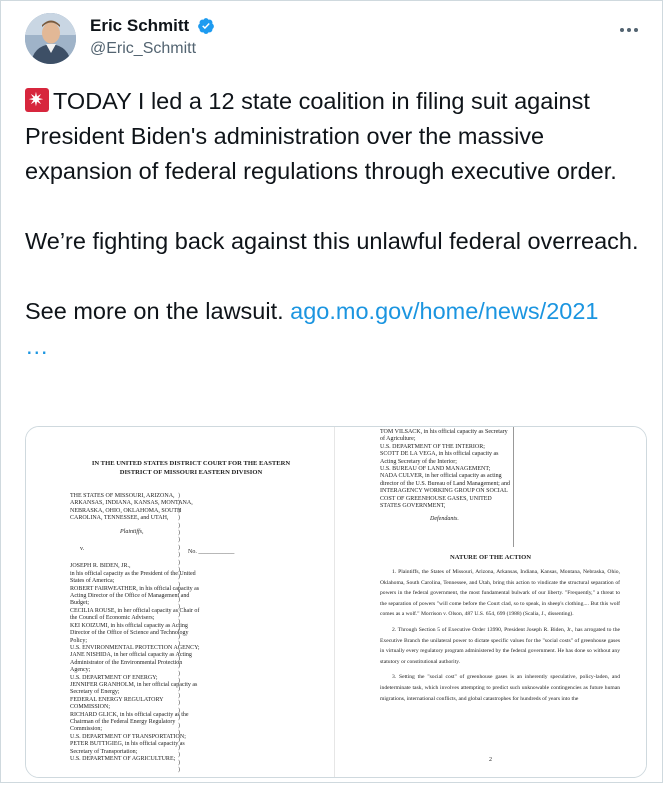 Image resolution: width=665 pixels, height=785 pixels. What do you see at coordinates (444, 519) in the screenshot?
I see `defendants-role: Defendants.` at bounding box center [444, 519].